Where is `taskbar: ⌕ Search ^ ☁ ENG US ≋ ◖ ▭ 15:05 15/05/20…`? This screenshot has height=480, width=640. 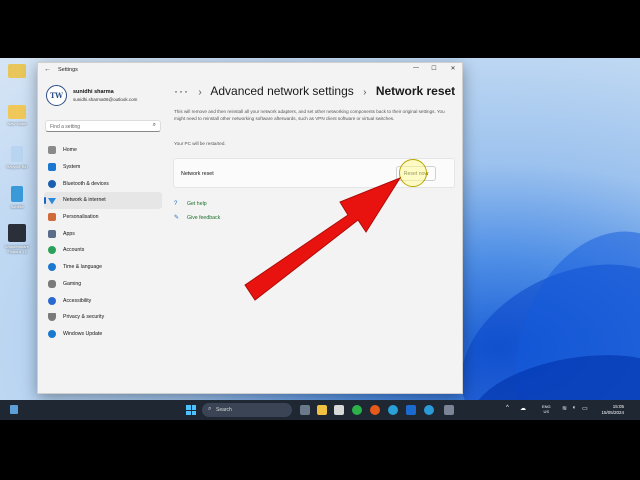 taskbar: ⌕ Search ^ ☁ ENG US ≋ ◖ ▭ 15:05 15/05/20… is located at coordinates (320, 410).